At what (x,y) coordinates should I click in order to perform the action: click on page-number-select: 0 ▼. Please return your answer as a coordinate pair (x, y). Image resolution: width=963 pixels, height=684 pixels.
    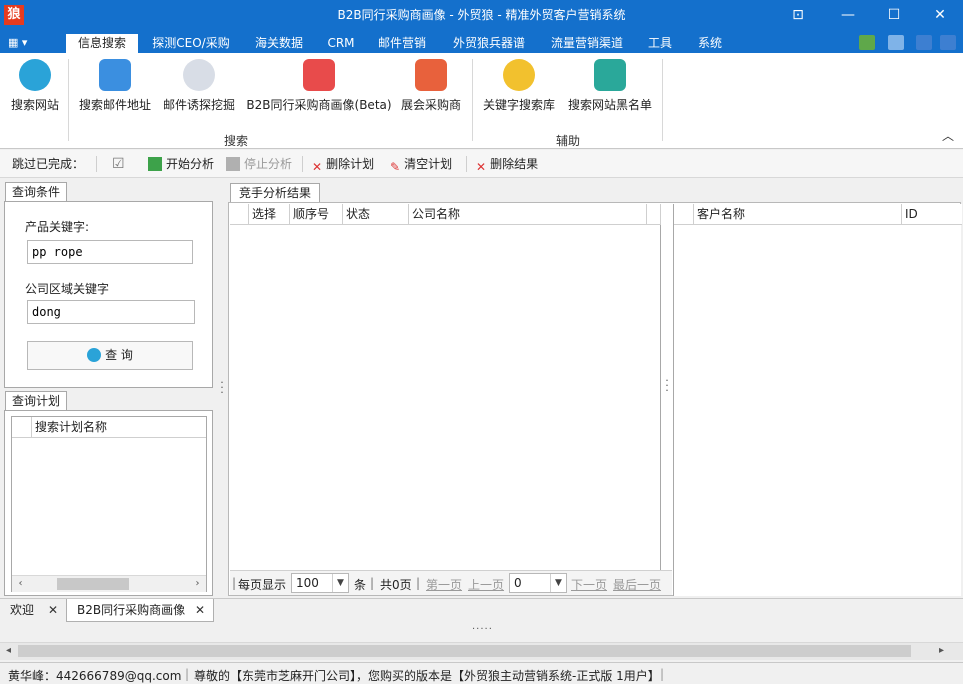
    Looking at the image, I should click on (538, 583).